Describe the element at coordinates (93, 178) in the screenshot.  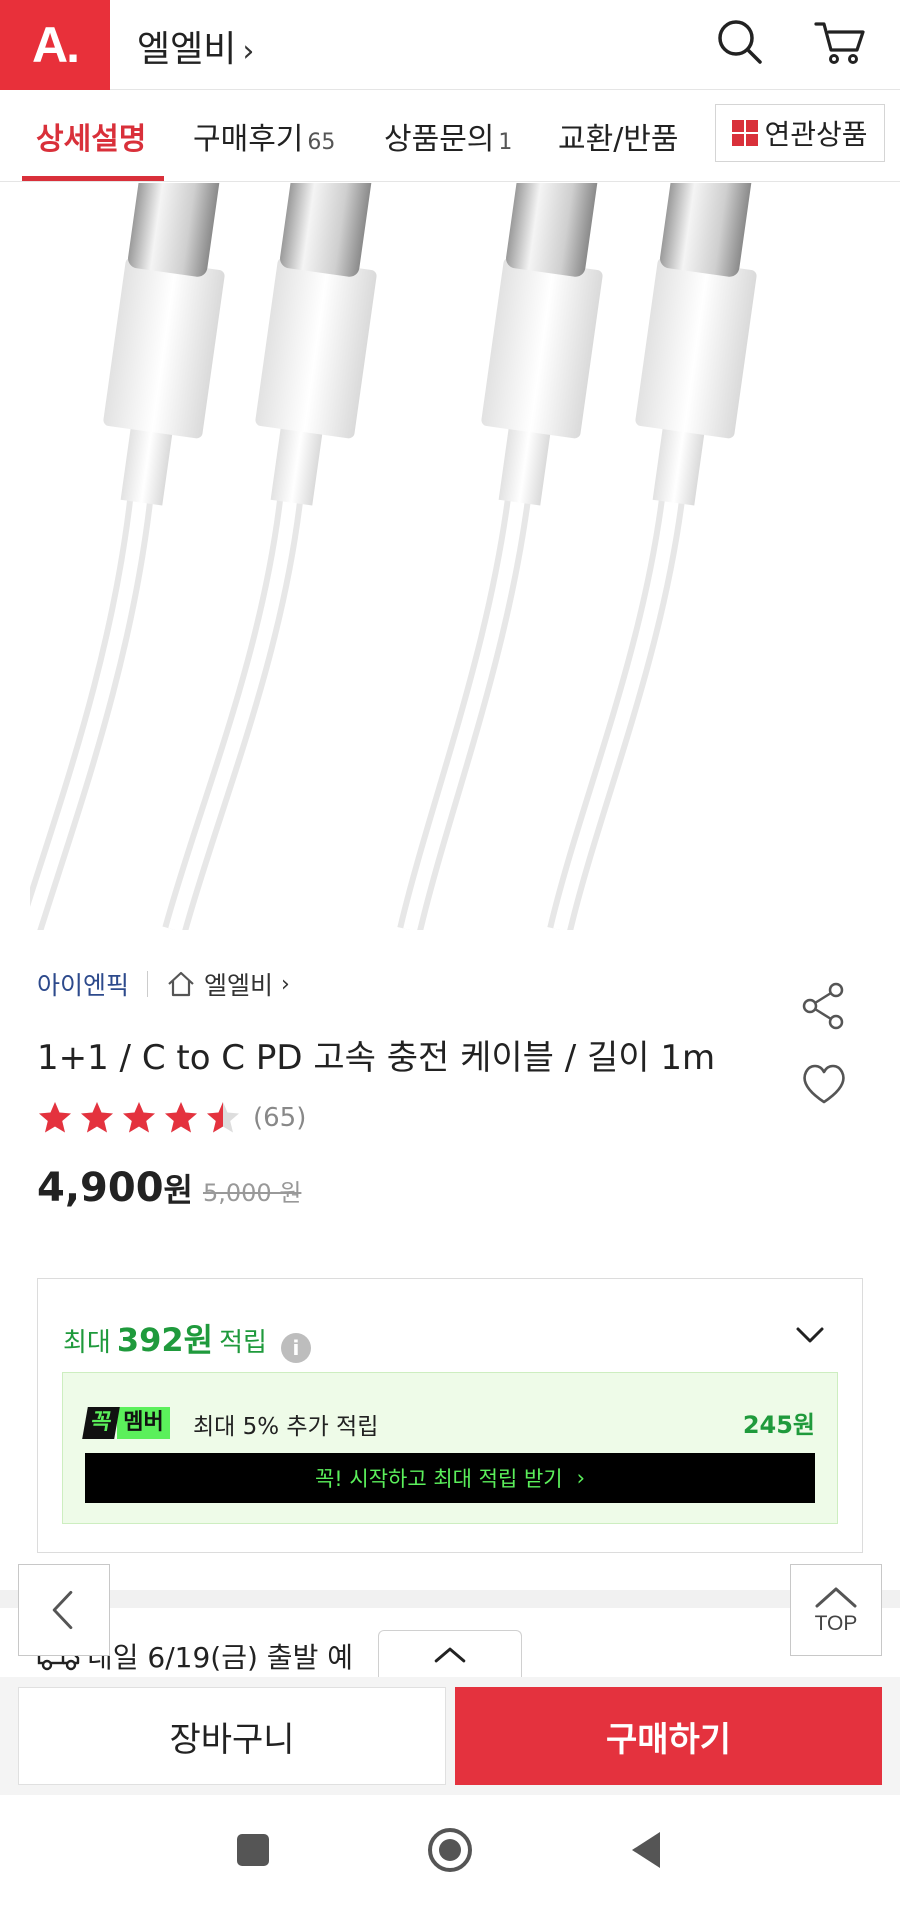
I see `active-tab-indicator` at that location.